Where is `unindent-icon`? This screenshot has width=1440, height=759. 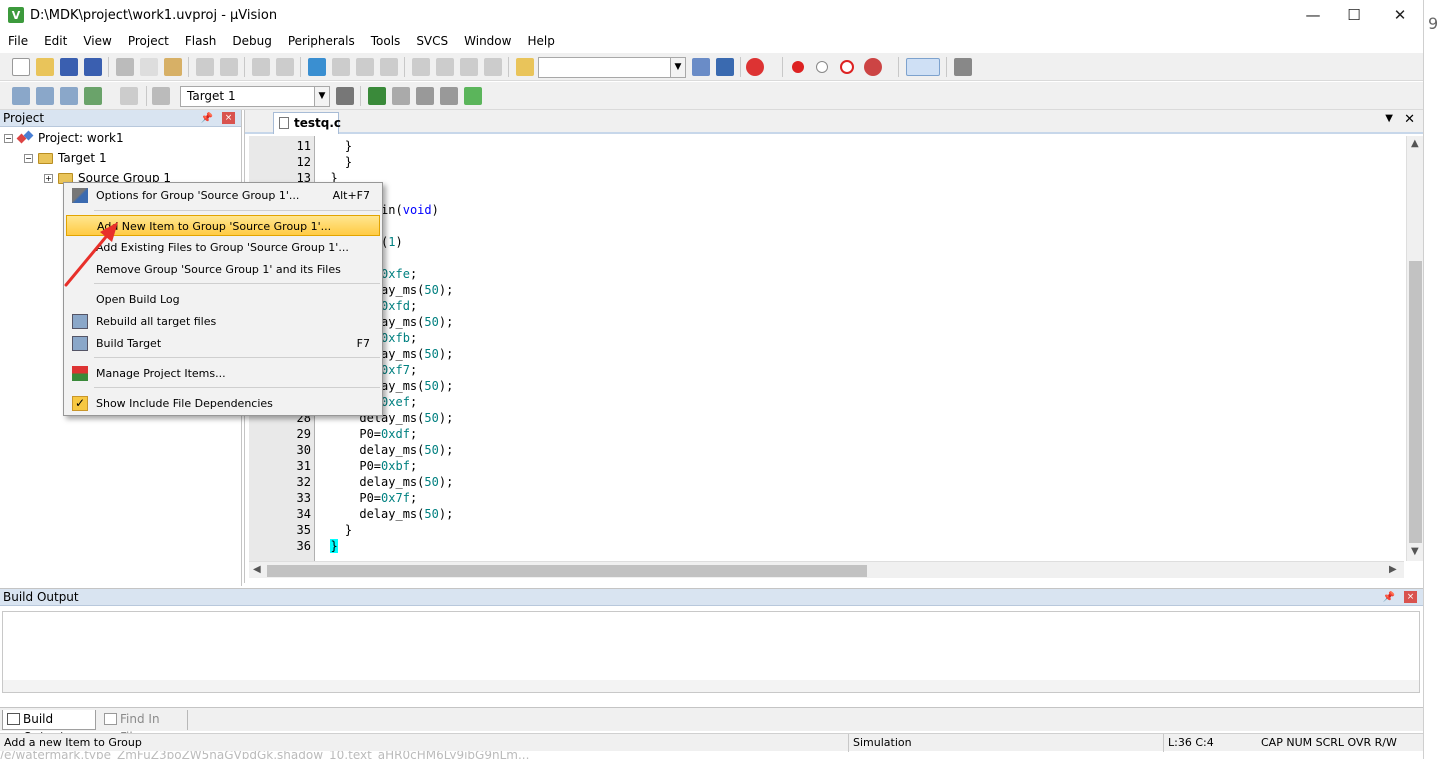
unindent-icon is located at coordinates (445, 67).